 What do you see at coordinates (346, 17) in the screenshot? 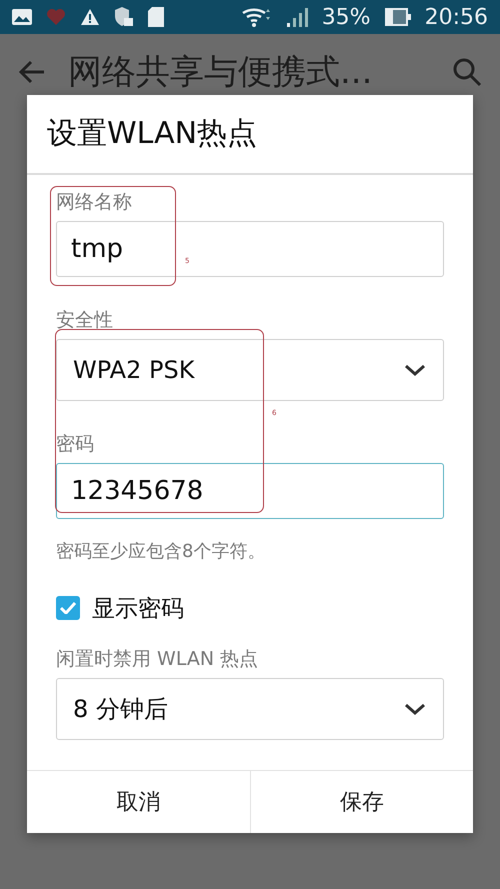
I see `battery-percent: 35%` at bounding box center [346, 17].